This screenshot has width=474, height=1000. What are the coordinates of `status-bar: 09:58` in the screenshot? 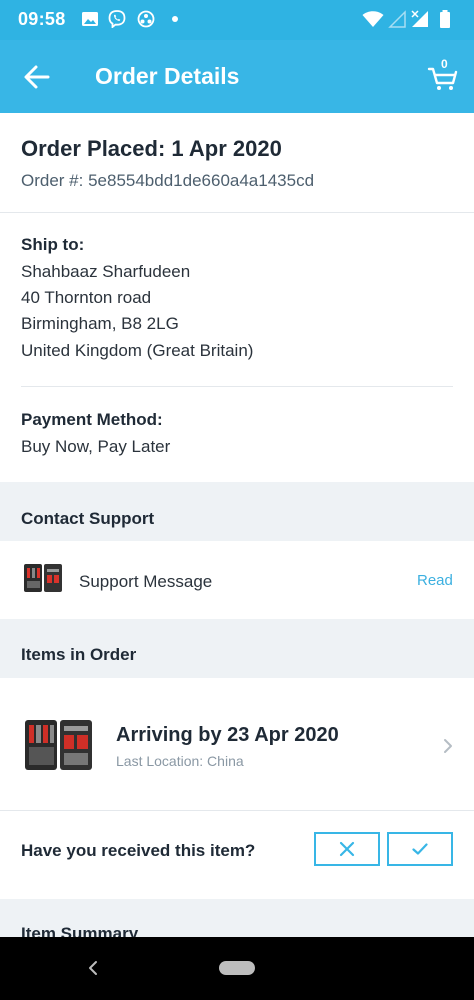 It's located at (237, 20).